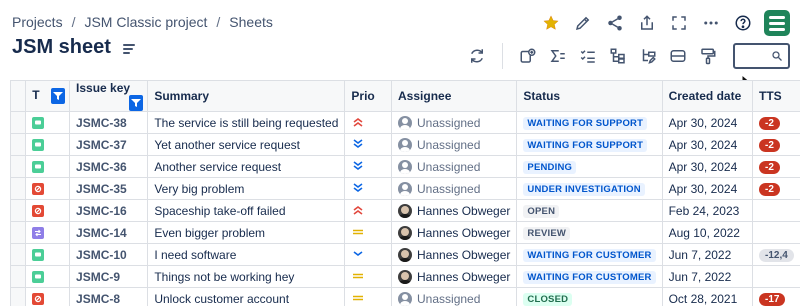 This screenshot has width=800, height=306. Describe the element at coordinates (589, 96) in the screenshot. I see `column-header-status: Status` at that location.